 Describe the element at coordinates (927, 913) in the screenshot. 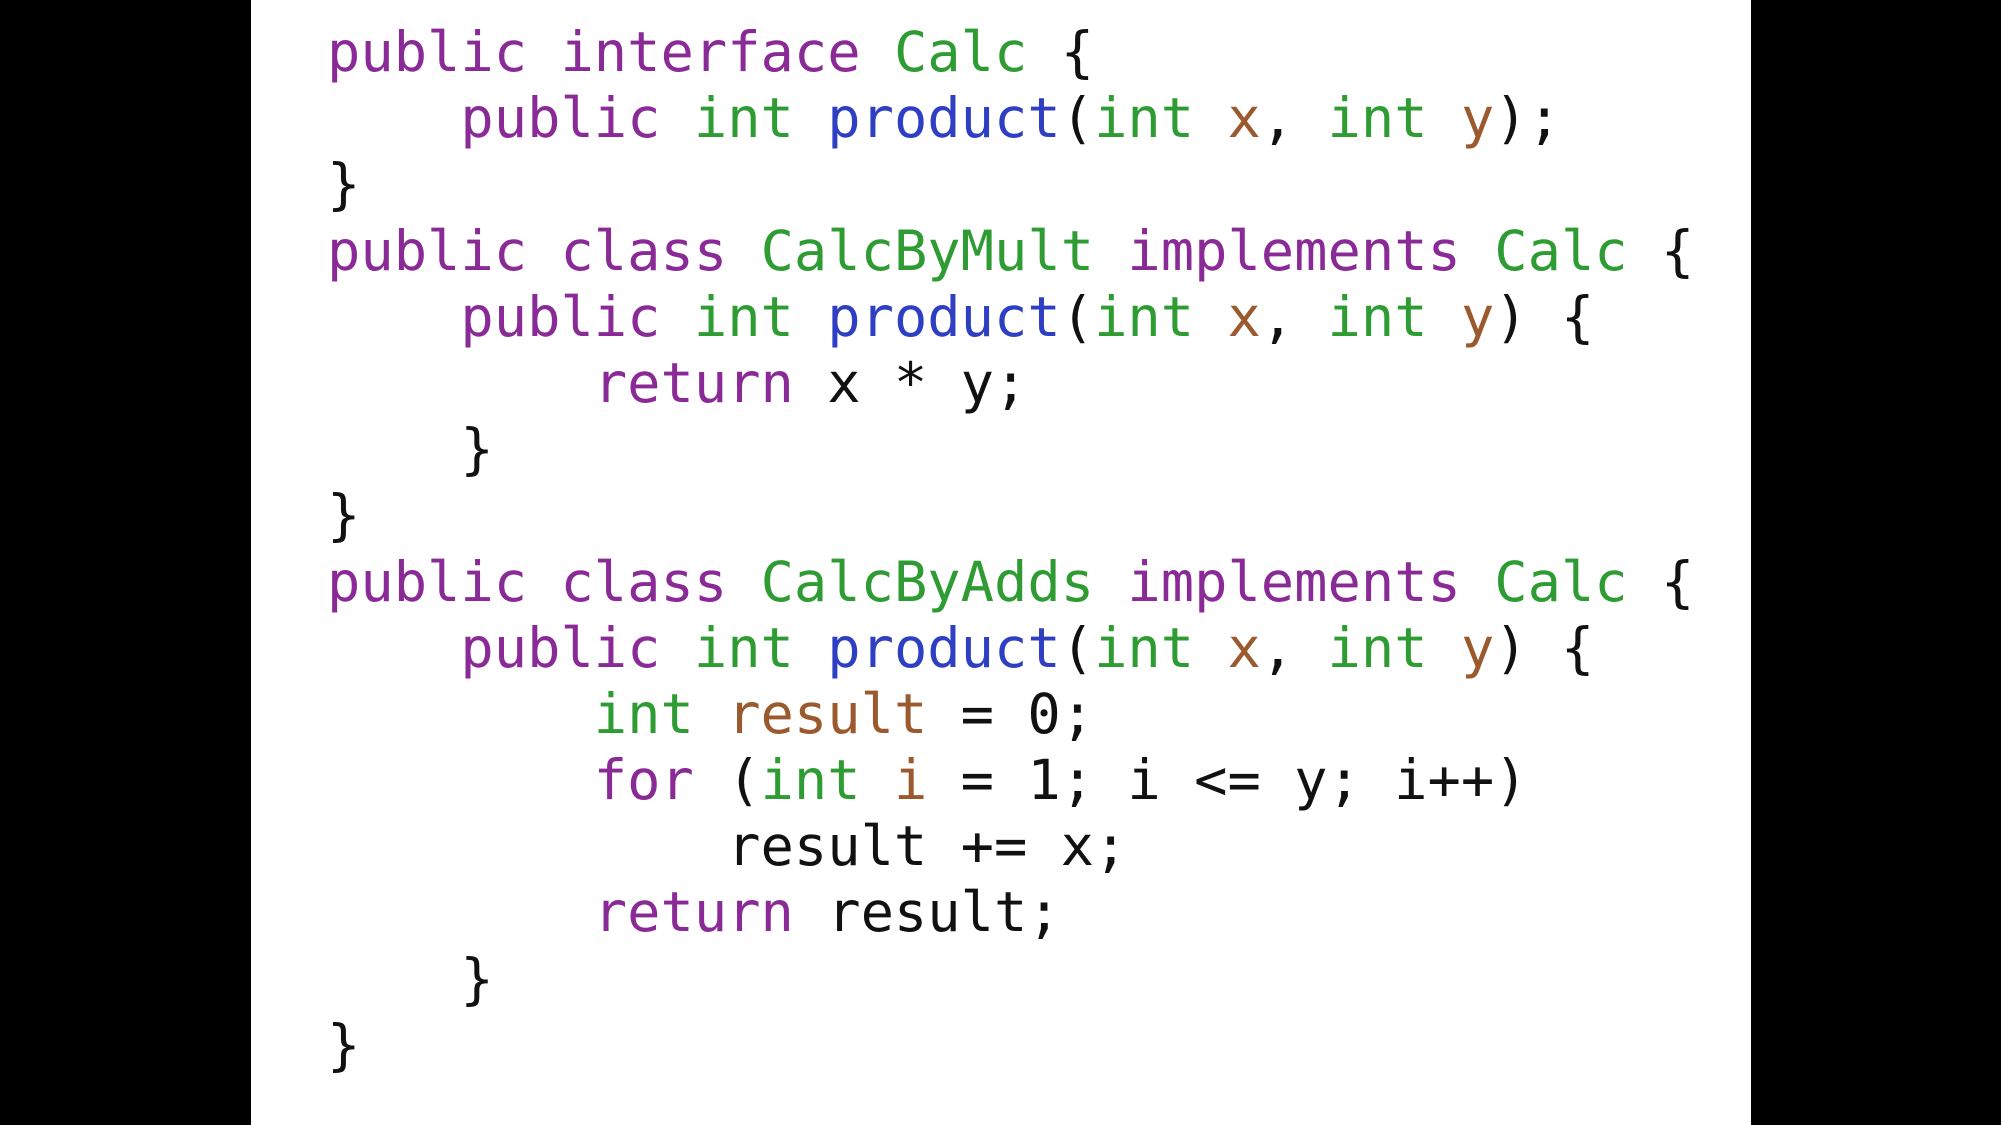

I see `code-text: result;` at that location.